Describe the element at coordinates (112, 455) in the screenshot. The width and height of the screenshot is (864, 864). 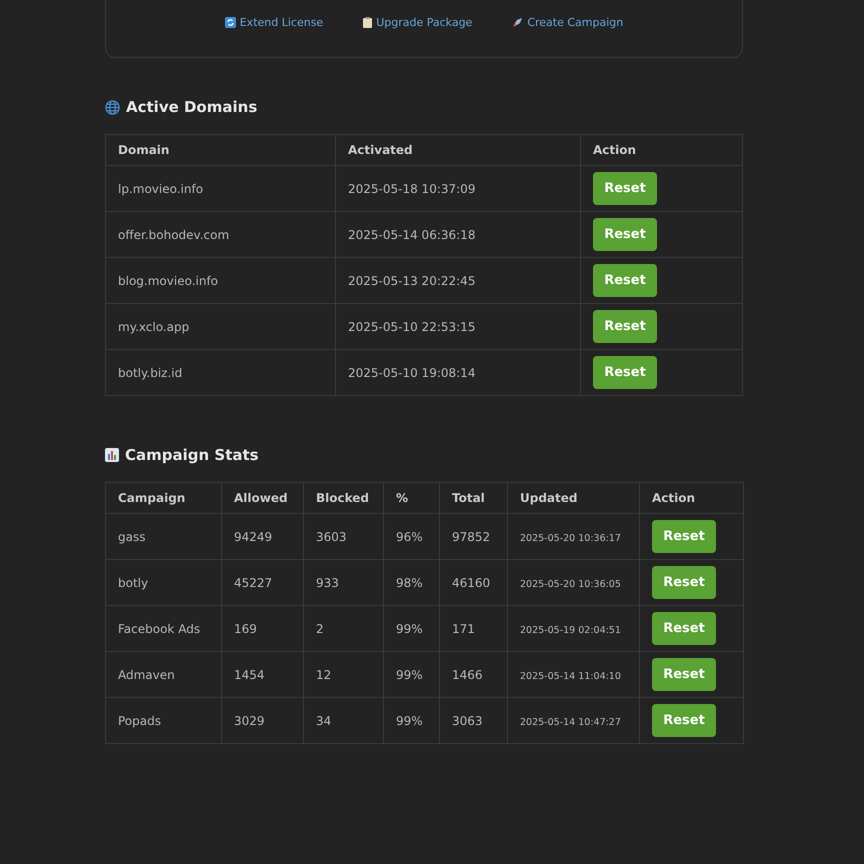
I see `bar-chart-icon` at that location.